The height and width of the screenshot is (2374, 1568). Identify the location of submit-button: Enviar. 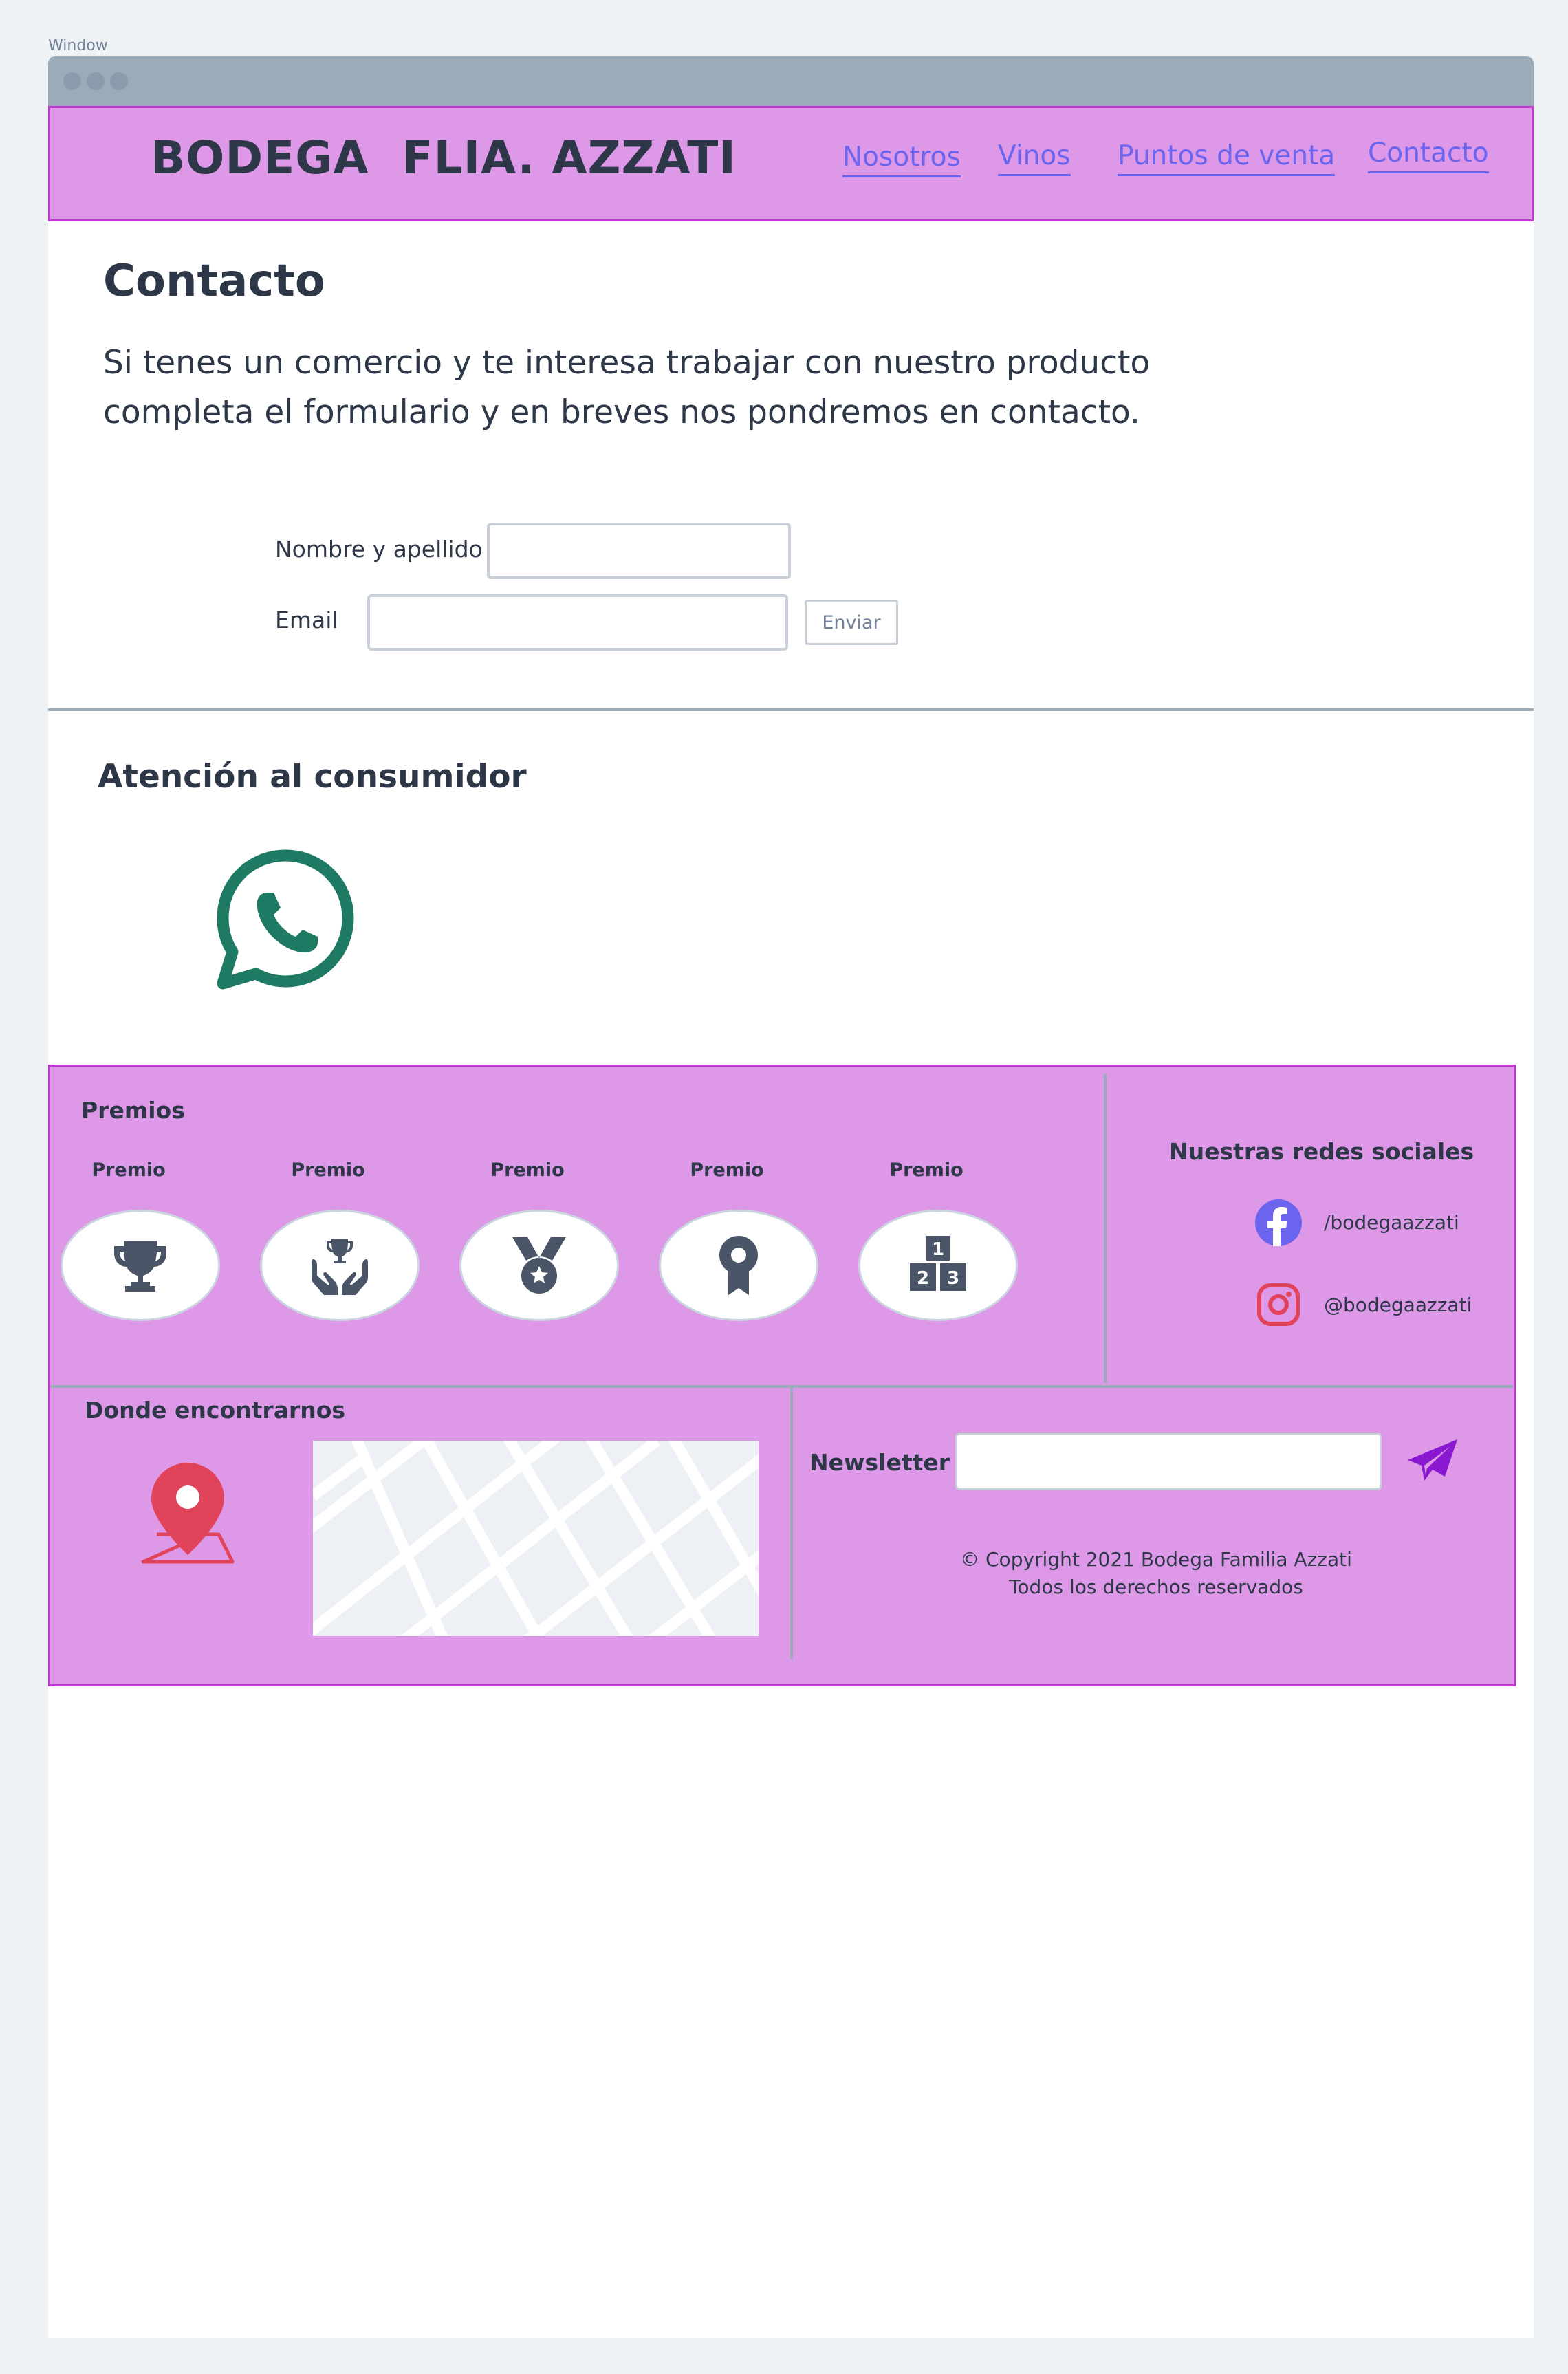
(852, 622).